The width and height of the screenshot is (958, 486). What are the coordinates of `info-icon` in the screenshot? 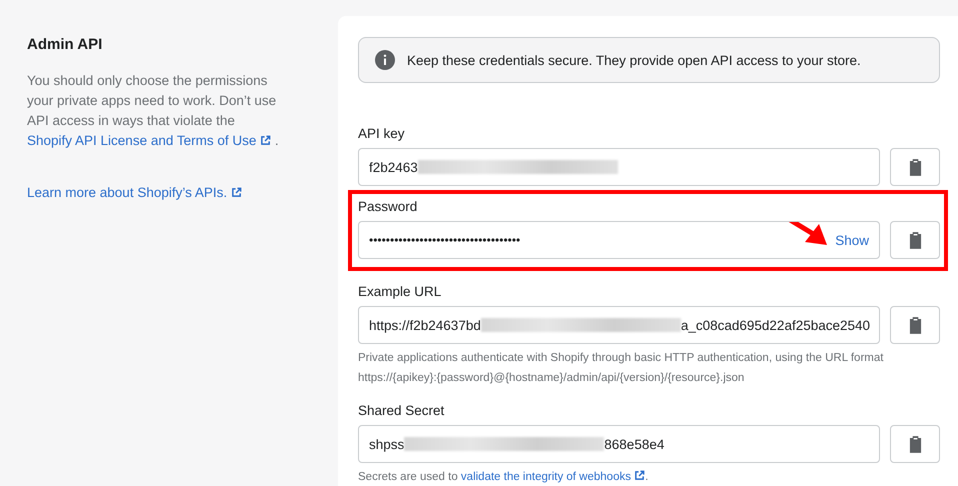 It's located at (385, 60).